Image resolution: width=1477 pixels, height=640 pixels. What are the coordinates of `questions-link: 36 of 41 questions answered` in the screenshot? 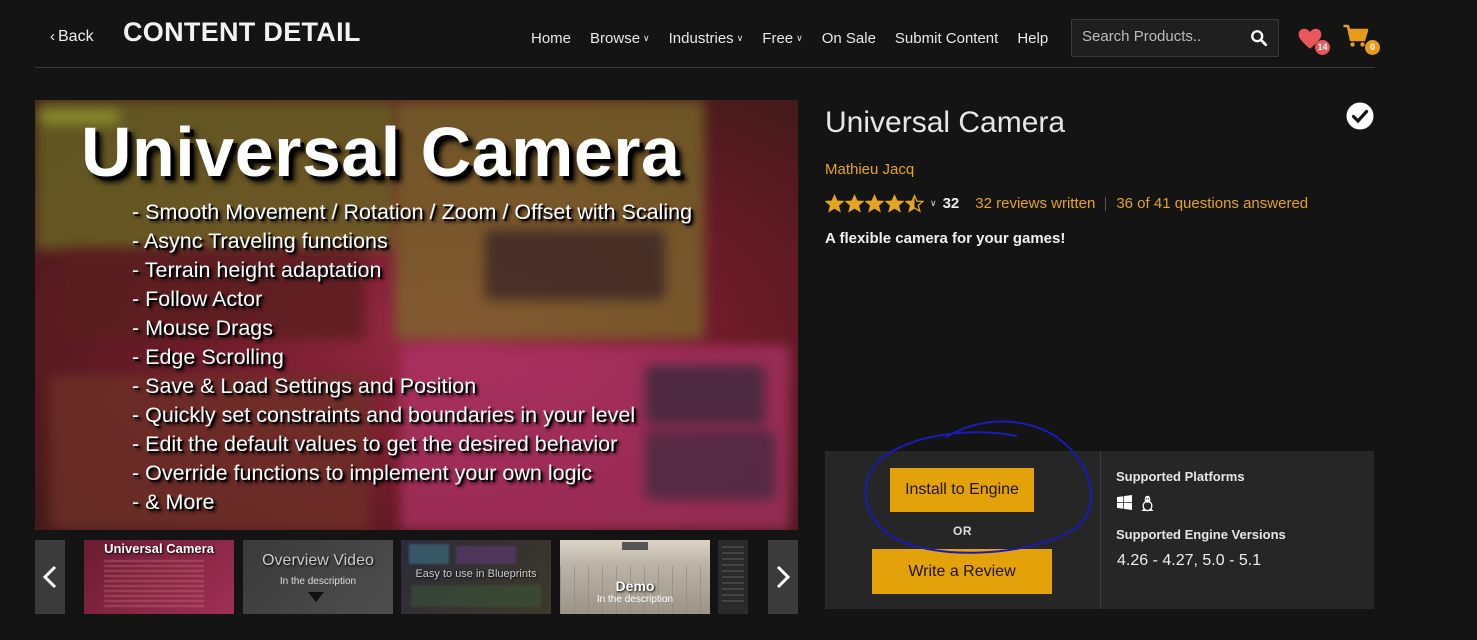 It's located at (1212, 203).